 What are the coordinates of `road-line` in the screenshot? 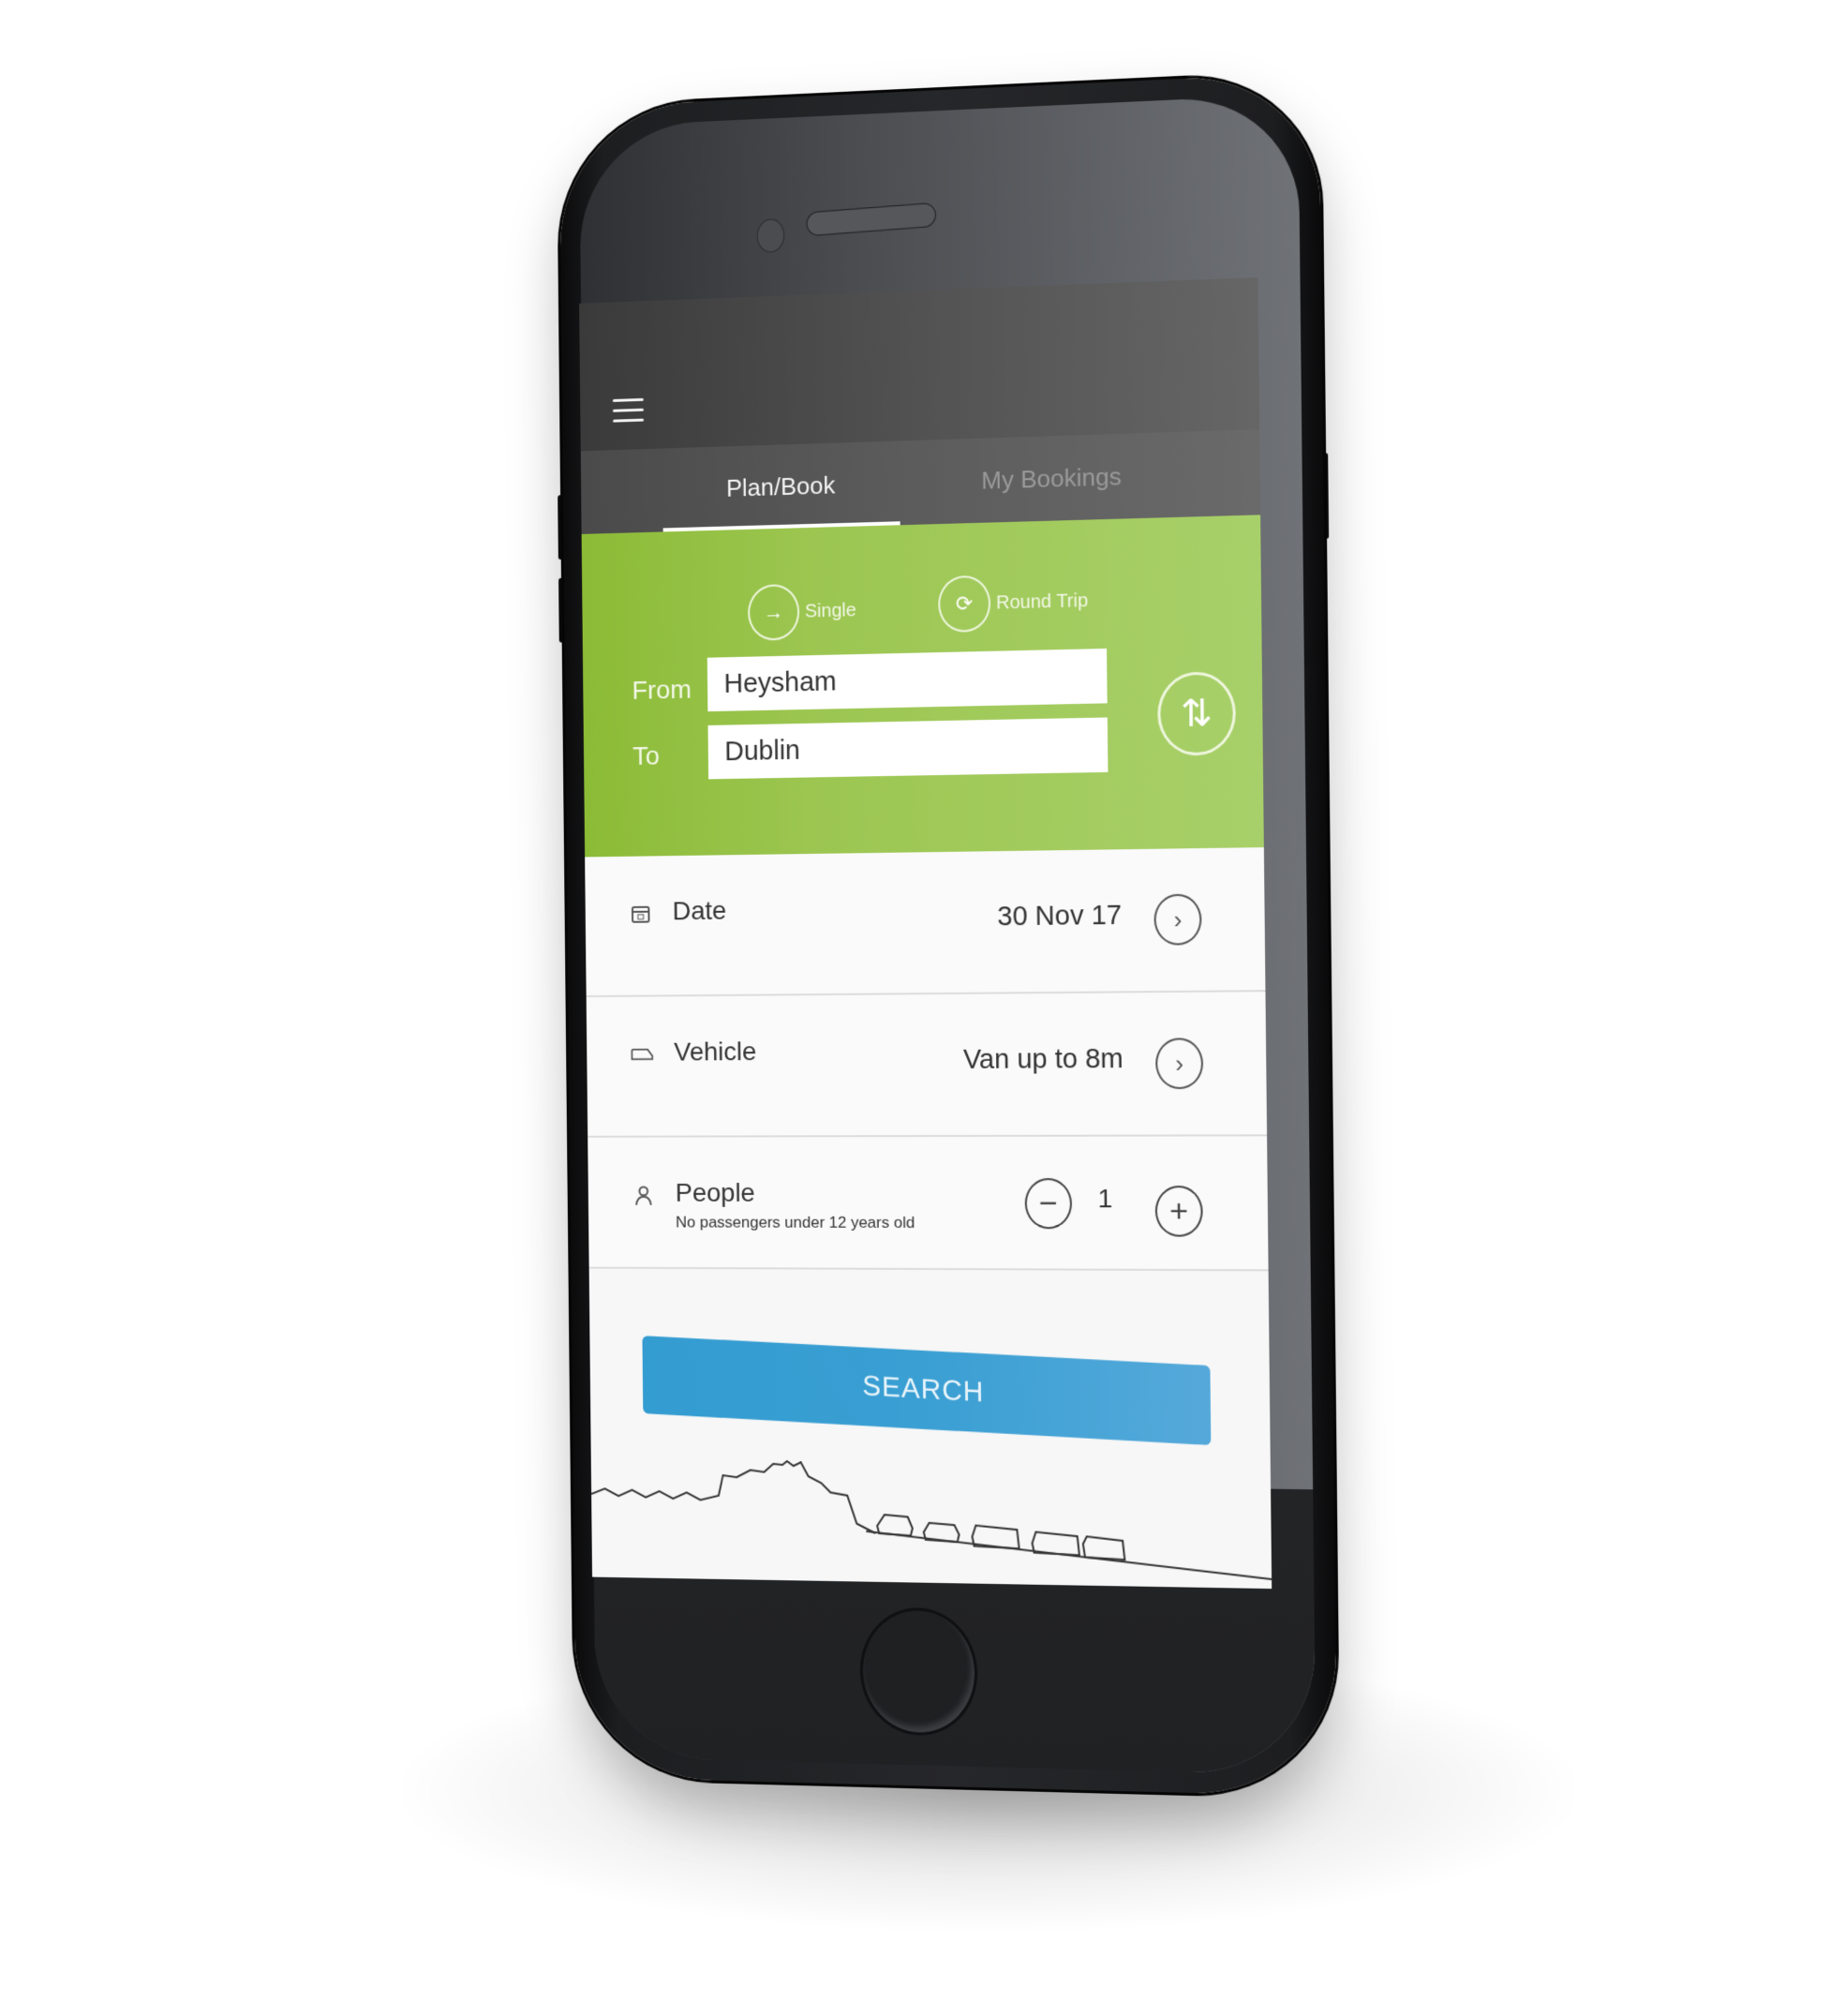 It's located at (1069, 1555).